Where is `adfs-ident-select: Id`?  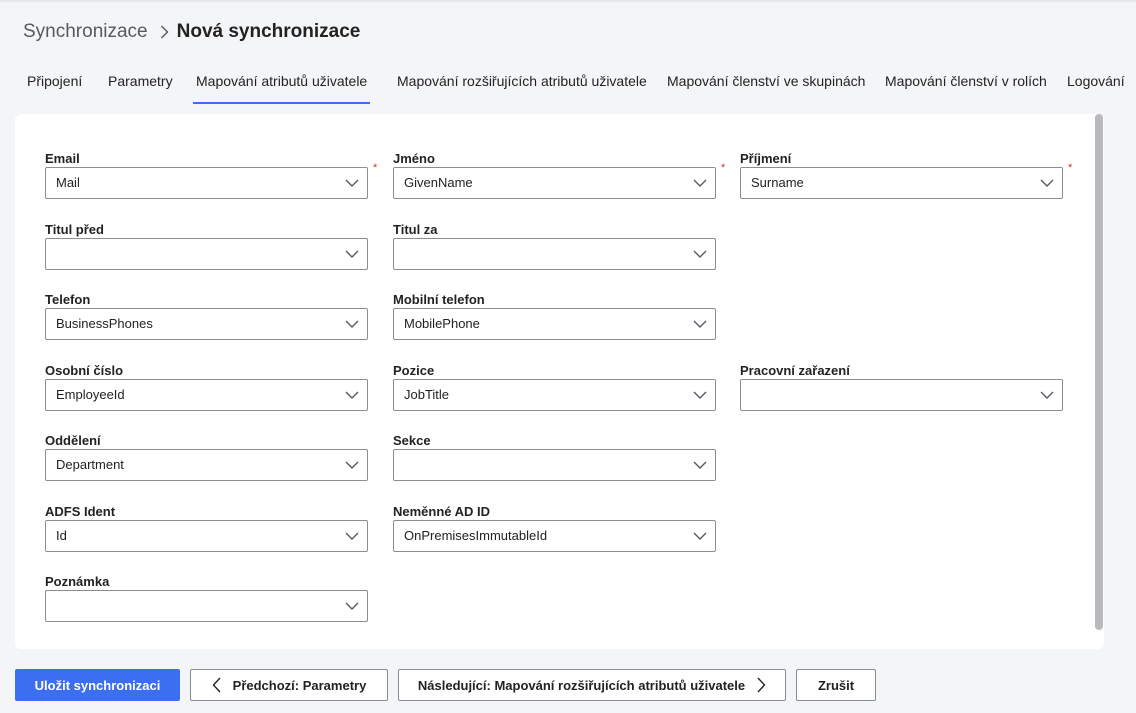
adfs-ident-select: Id is located at coordinates (206, 536).